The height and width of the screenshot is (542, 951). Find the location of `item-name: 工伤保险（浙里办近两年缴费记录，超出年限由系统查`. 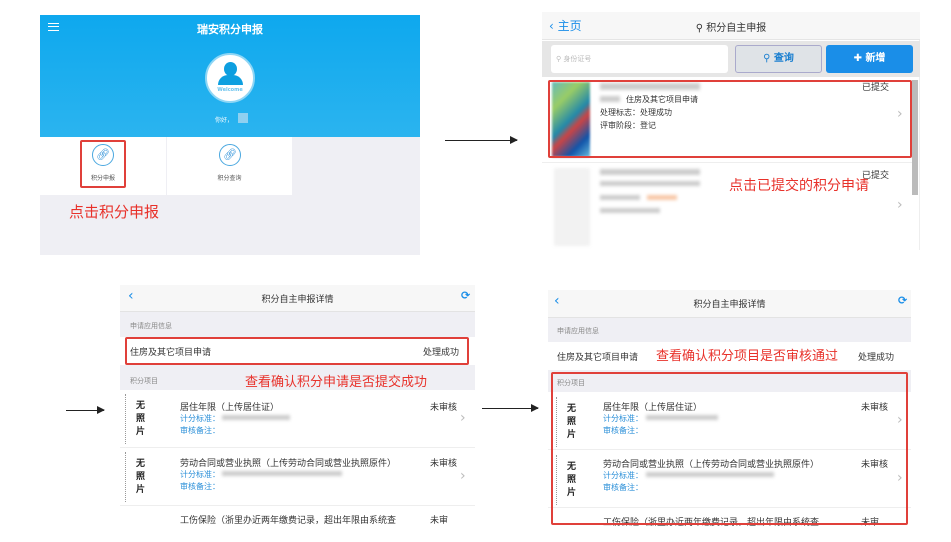

item-name: 工伤保险（浙里办近两年缴费记录，超出年限由系统查 is located at coordinates (288, 520).